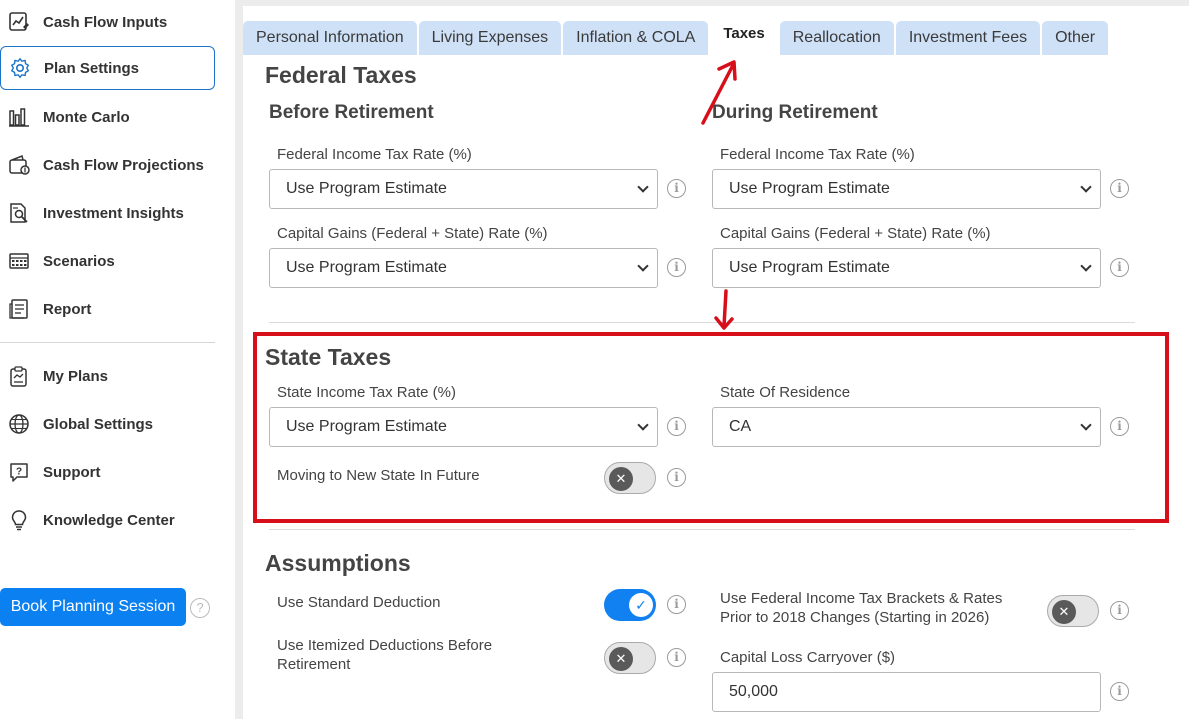  What do you see at coordinates (19, 213) in the screenshot?
I see `document-search-icon` at bounding box center [19, 213].